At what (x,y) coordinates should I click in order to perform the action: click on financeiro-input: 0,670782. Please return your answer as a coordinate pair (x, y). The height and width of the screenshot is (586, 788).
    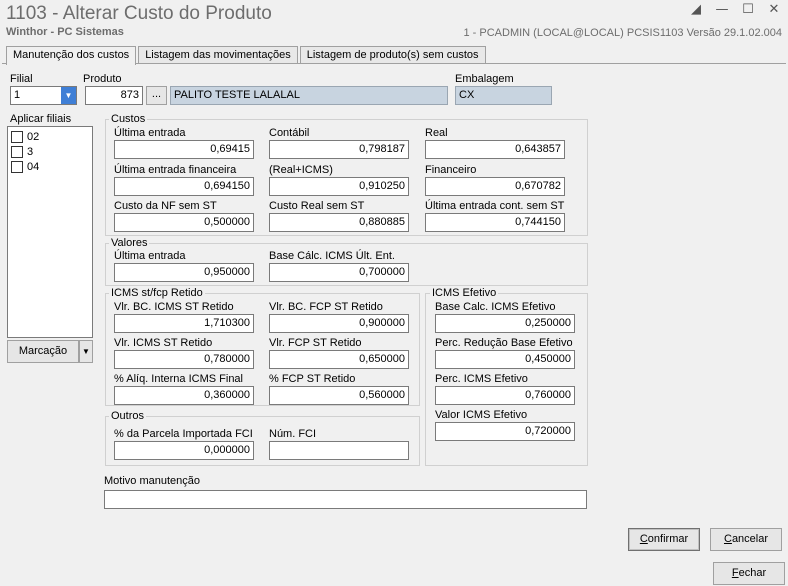
    Looking at the image, I should click on (495, 186).